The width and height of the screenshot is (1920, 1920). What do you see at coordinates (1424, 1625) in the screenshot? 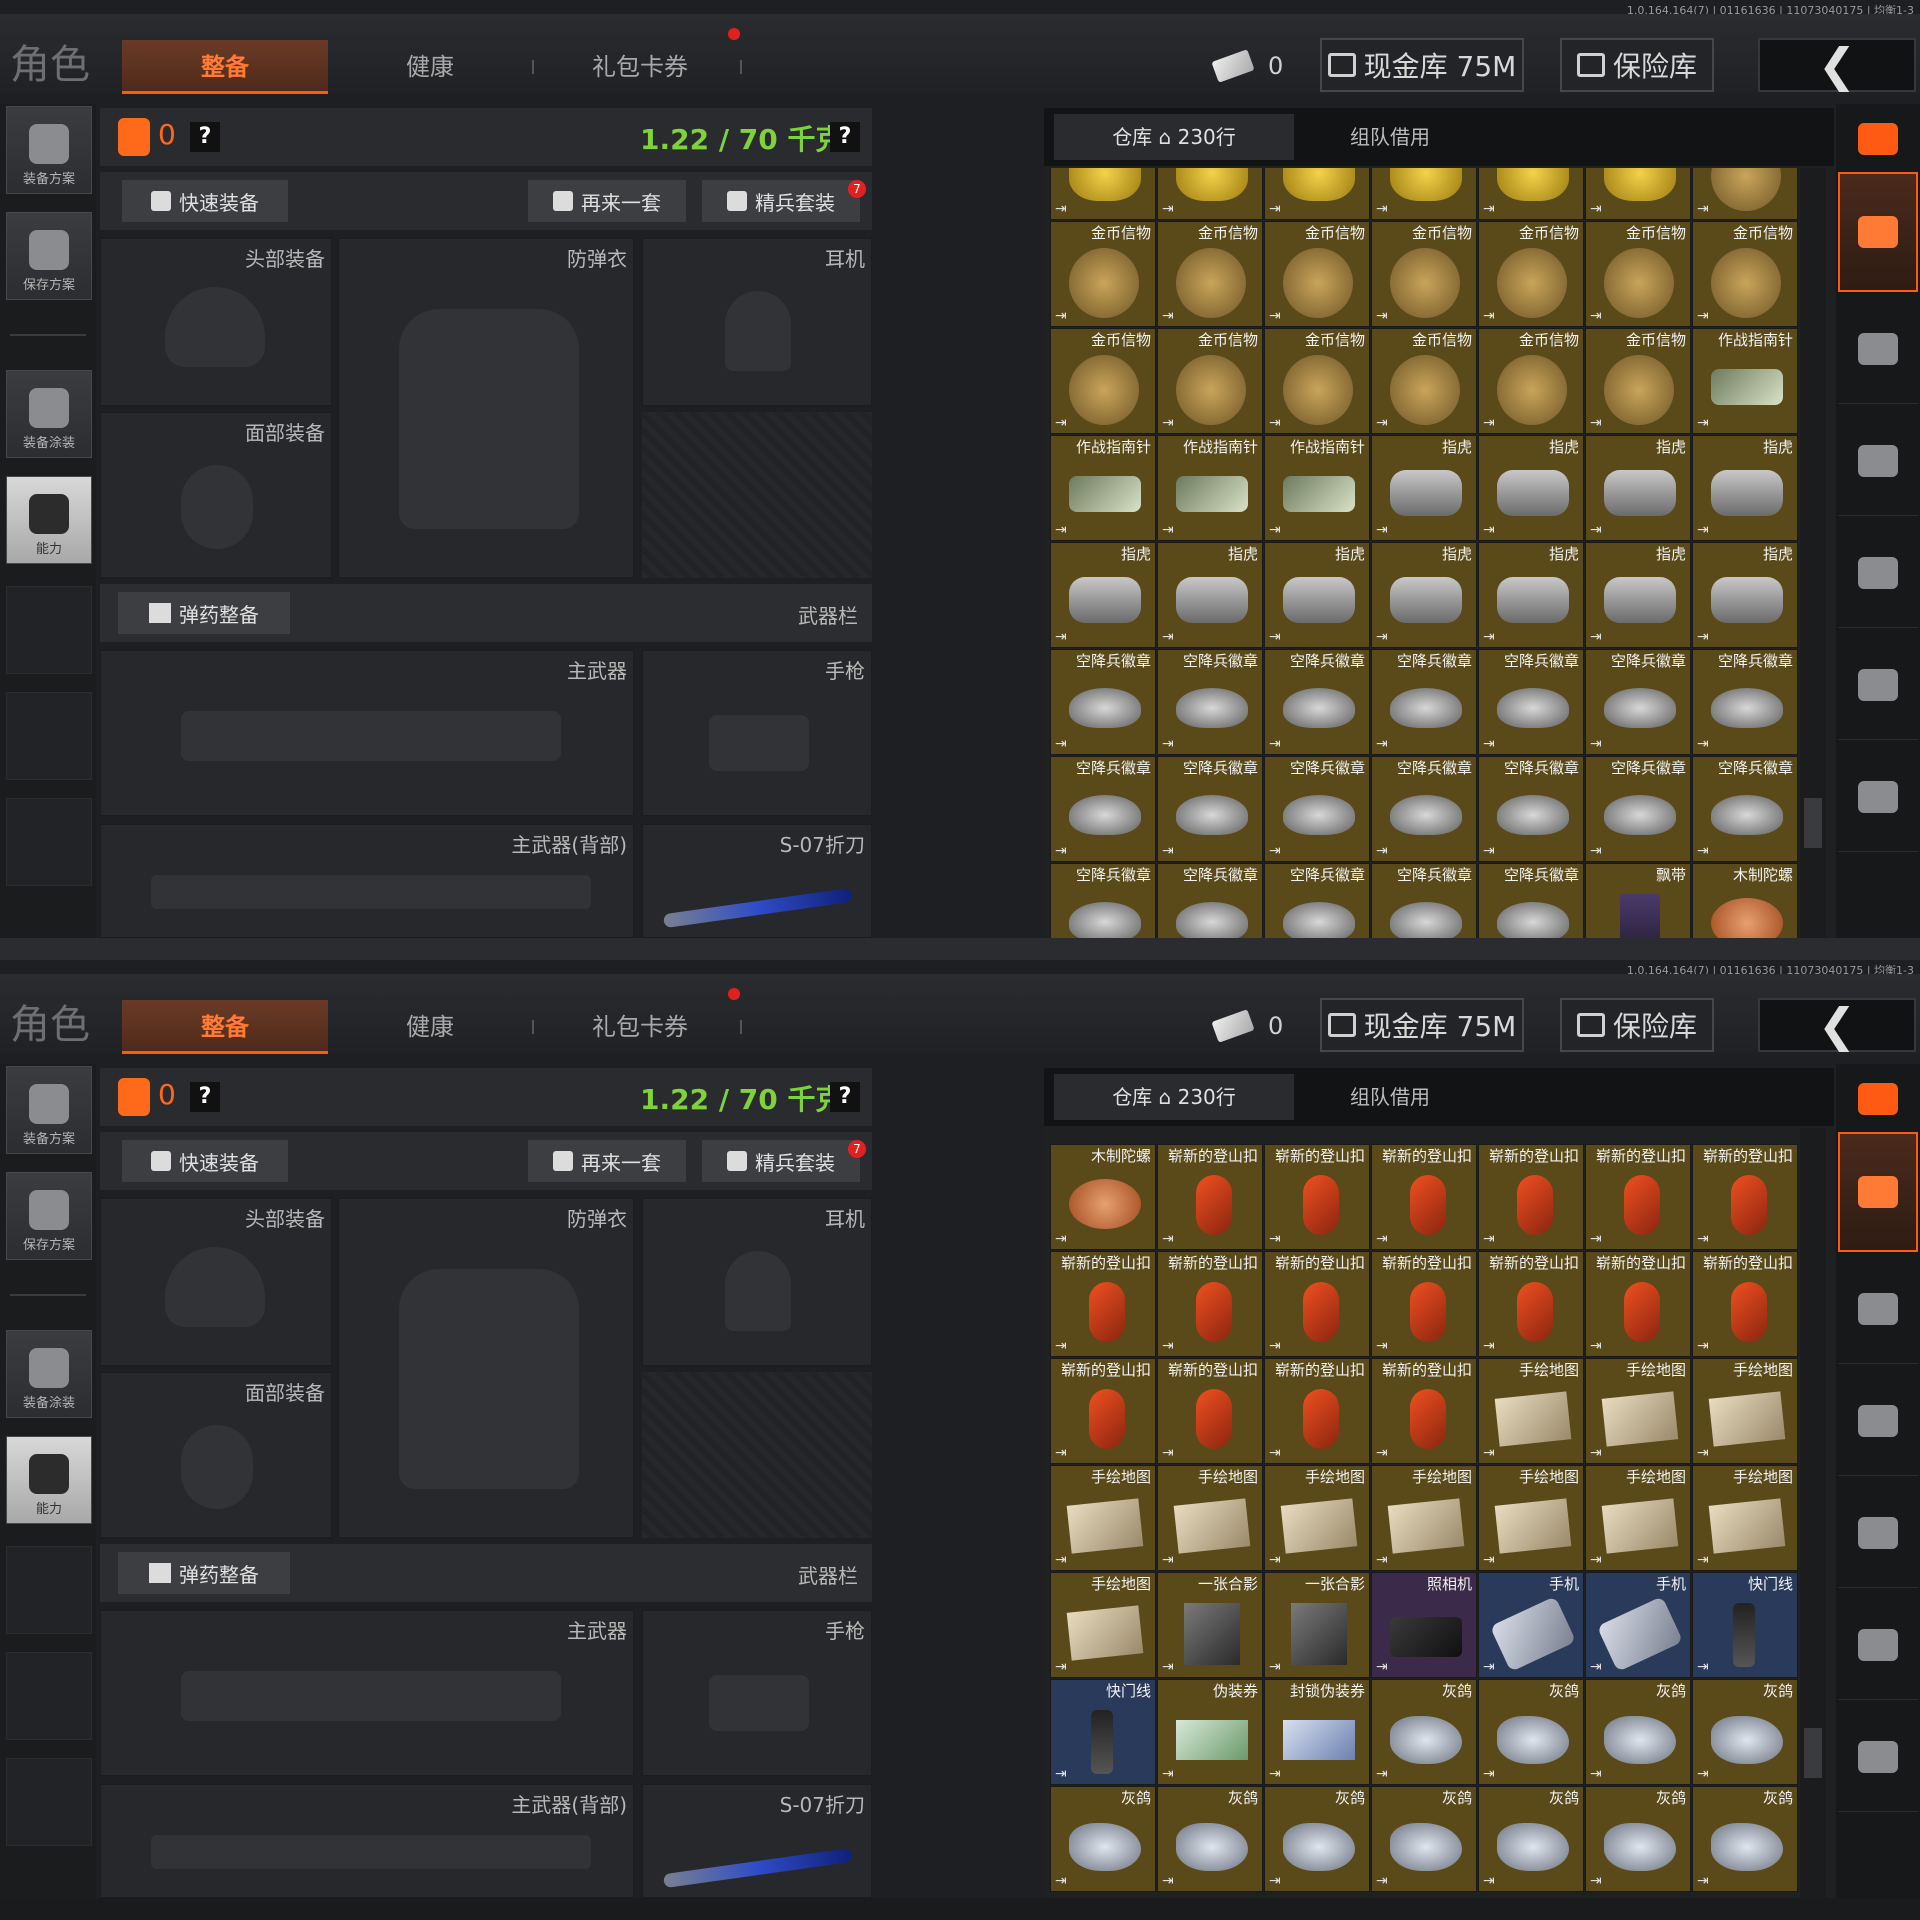
I see `inventory-item: 照相机 ⇥` at bounding box center [1424, 1625].